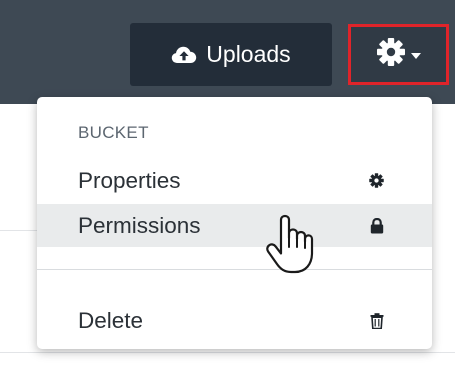 This screenshot has height=375, width=455. I want to click on bucket-settings-dropdown-button, so click(398, 54).